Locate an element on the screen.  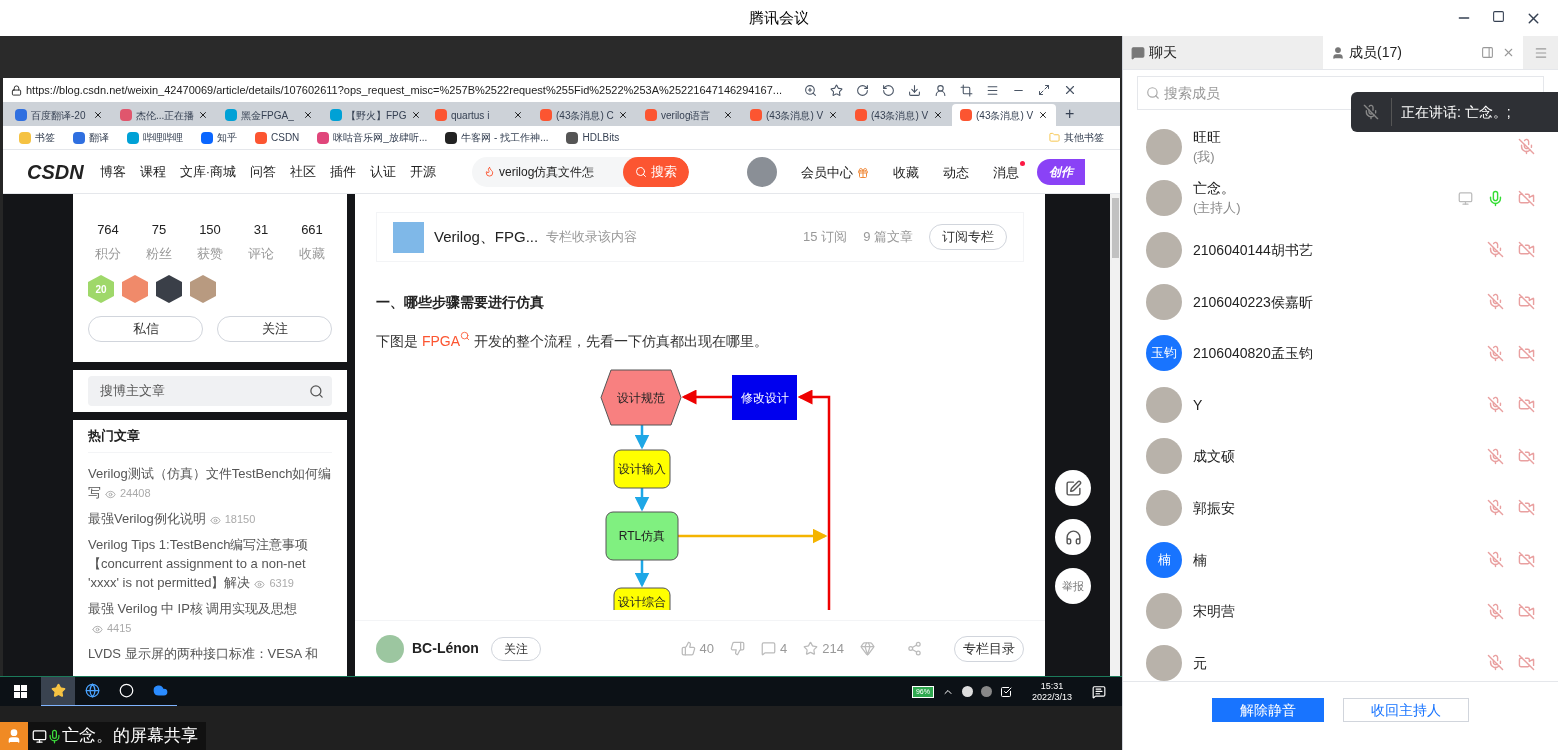
browser-tab: (43条消息) C is located at coordinates (584, 115).